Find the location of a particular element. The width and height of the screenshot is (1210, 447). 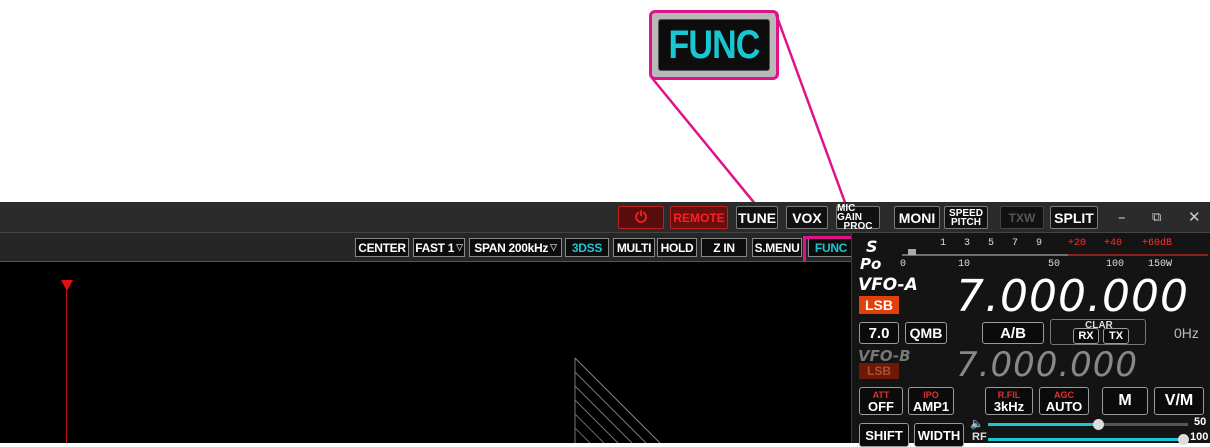

restore-icon: ⧉ is located at coordinates (1156, 217).